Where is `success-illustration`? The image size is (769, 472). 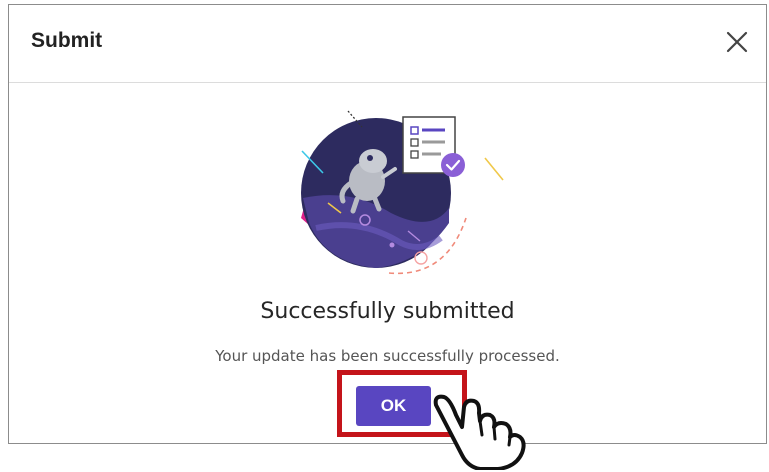
success-illustration is located at coordinates (402, 192).